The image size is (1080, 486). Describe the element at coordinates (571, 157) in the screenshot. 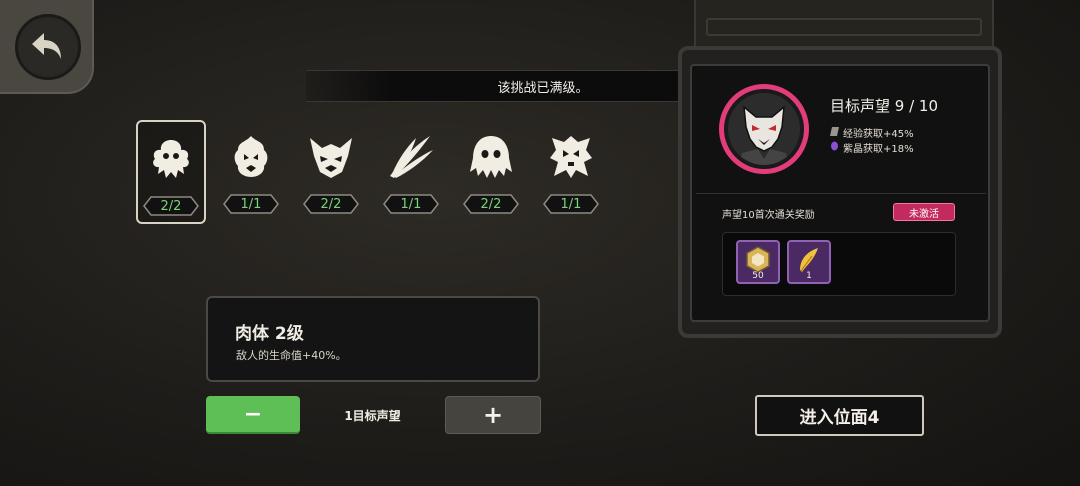

I see `skull-totem-icon` at that location.